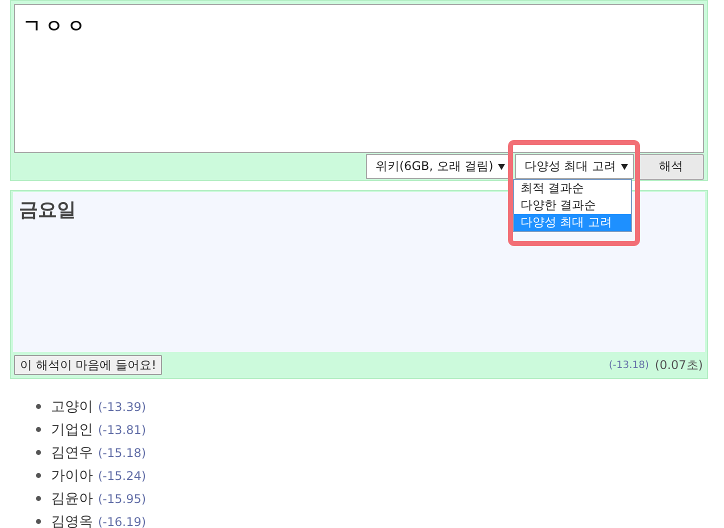 The width and height of the screenshot is (724, 528). What do you see at coordinates (88, 365) in the screenshot?
I see `like-button: 이 해석이 마음에 들어요!` at bounding box center [88, 365].